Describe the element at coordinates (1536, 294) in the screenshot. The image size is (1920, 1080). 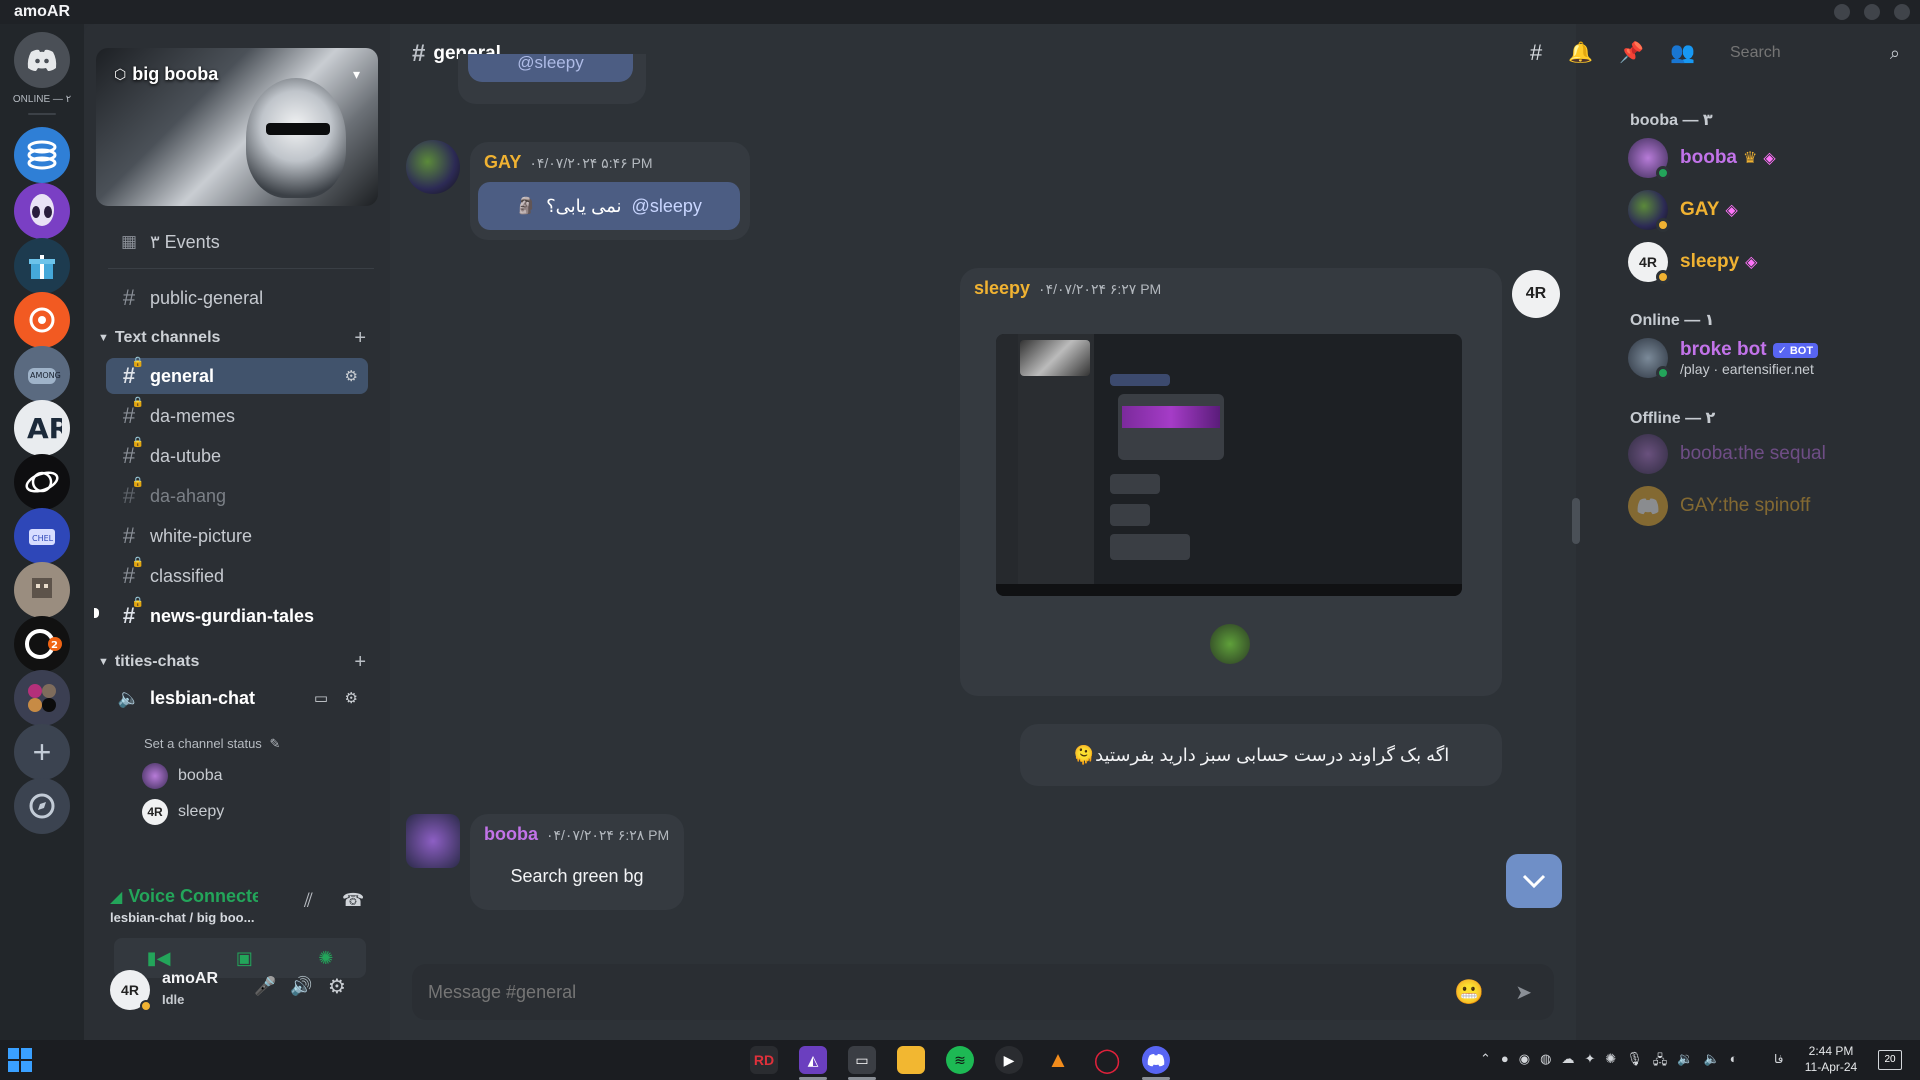
I see `avatar: 4R` at that location.